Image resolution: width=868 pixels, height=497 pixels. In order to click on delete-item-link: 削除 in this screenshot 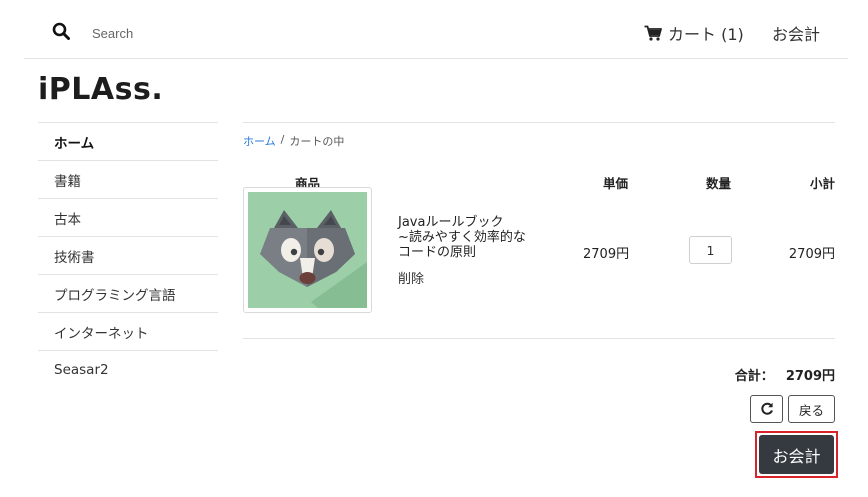, I will do `click(411, 277)`.